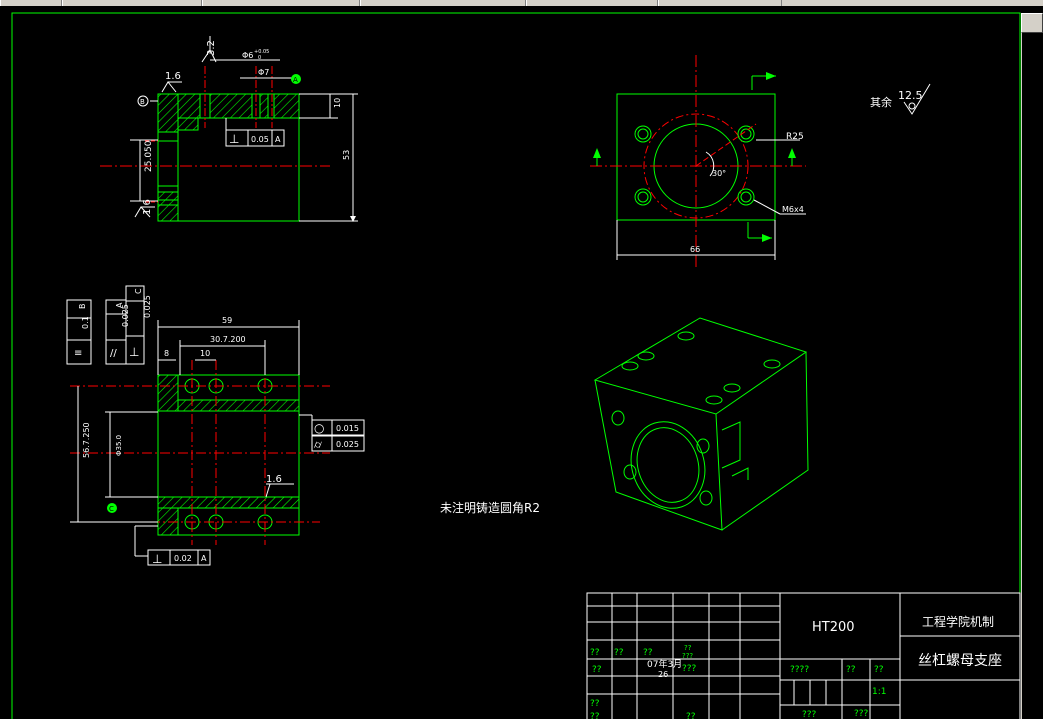 The width and height of the screenshot is (1043, 719). What do you see at coordinates (183, 558) in the screenshot?
I see `fcf-value: 0.02` at bounding box center [183, 558].